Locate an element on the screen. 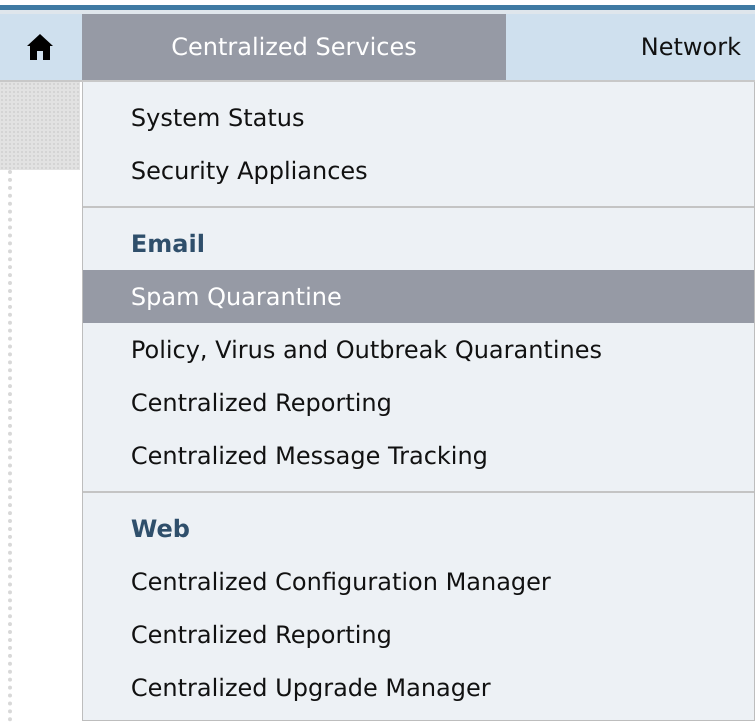  menu-item: Centralized Message Tracking is located at coordinates (418, 455).